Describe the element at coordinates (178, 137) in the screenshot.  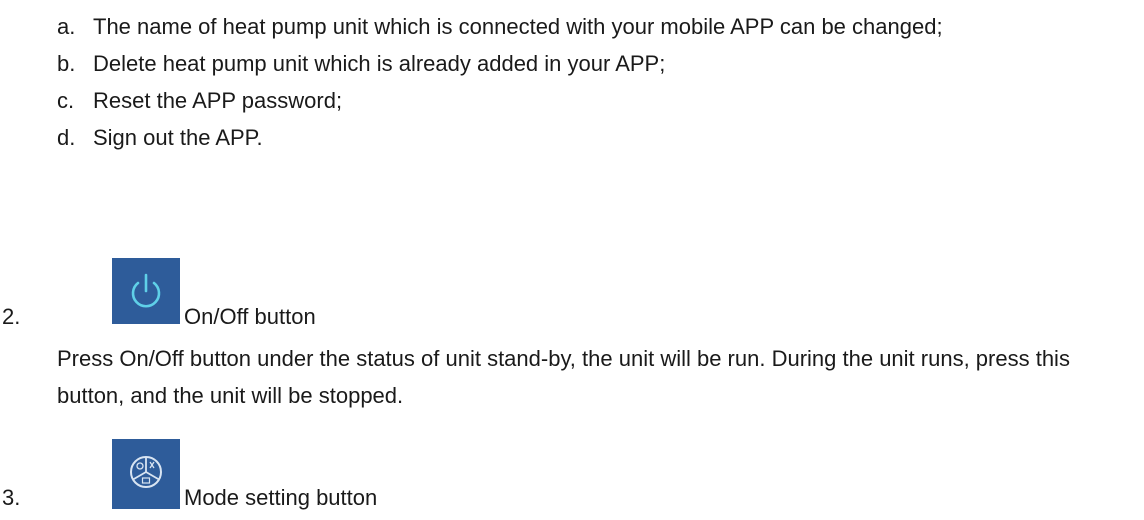
I see `list-item-text: Sign out the APP.` at that location.